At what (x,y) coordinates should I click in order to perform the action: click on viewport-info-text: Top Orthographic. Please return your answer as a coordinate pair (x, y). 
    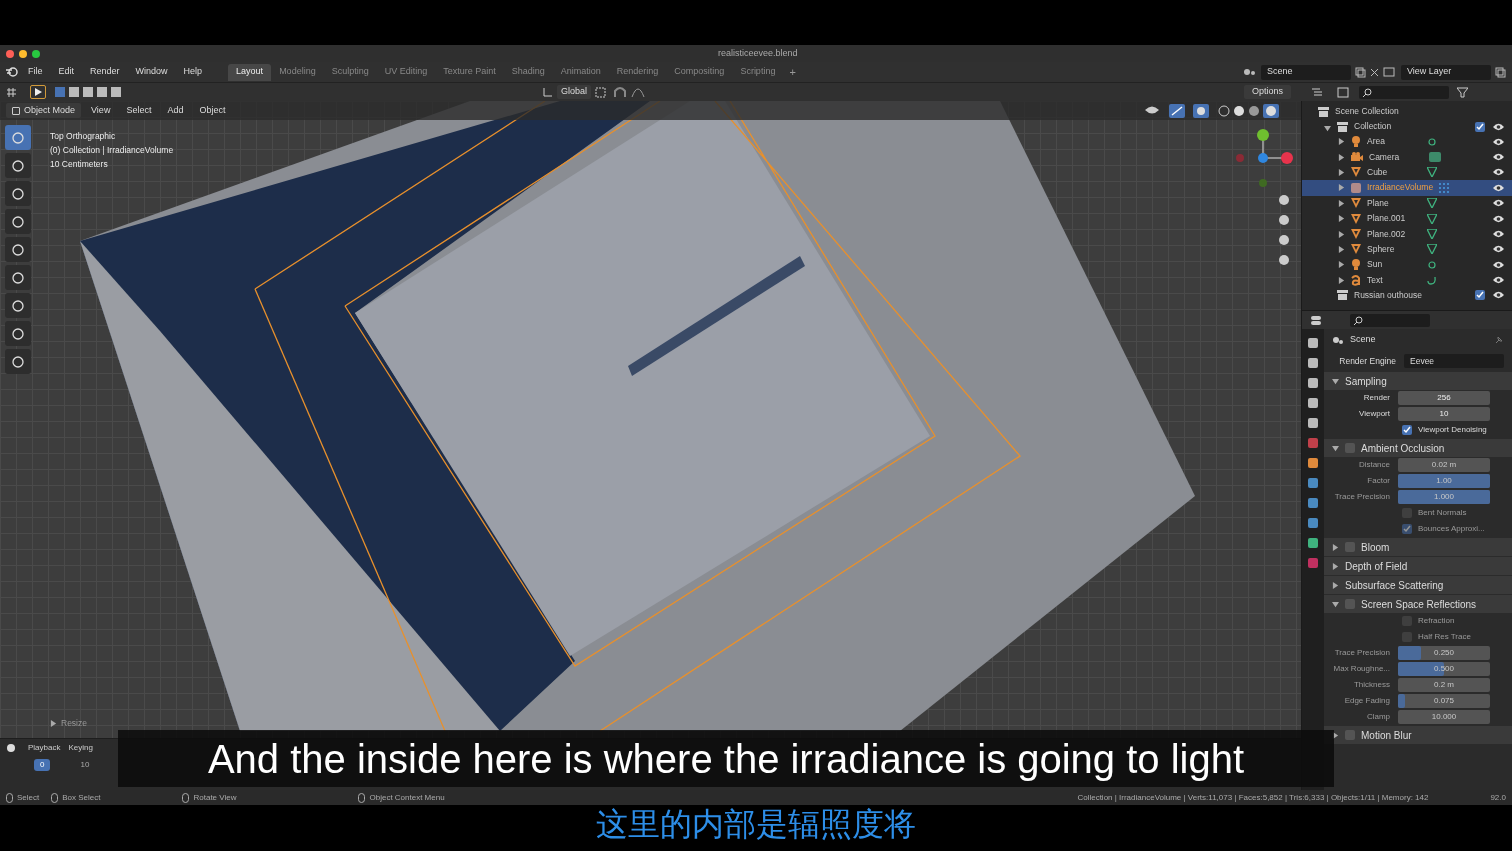
    Looking at the image, I should click on (83, 136).